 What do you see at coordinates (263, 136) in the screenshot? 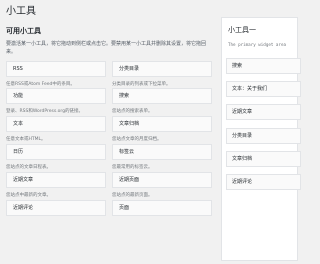
I see `sidebar-widget-categories: 分类目录` at bounding box center [263, 136].